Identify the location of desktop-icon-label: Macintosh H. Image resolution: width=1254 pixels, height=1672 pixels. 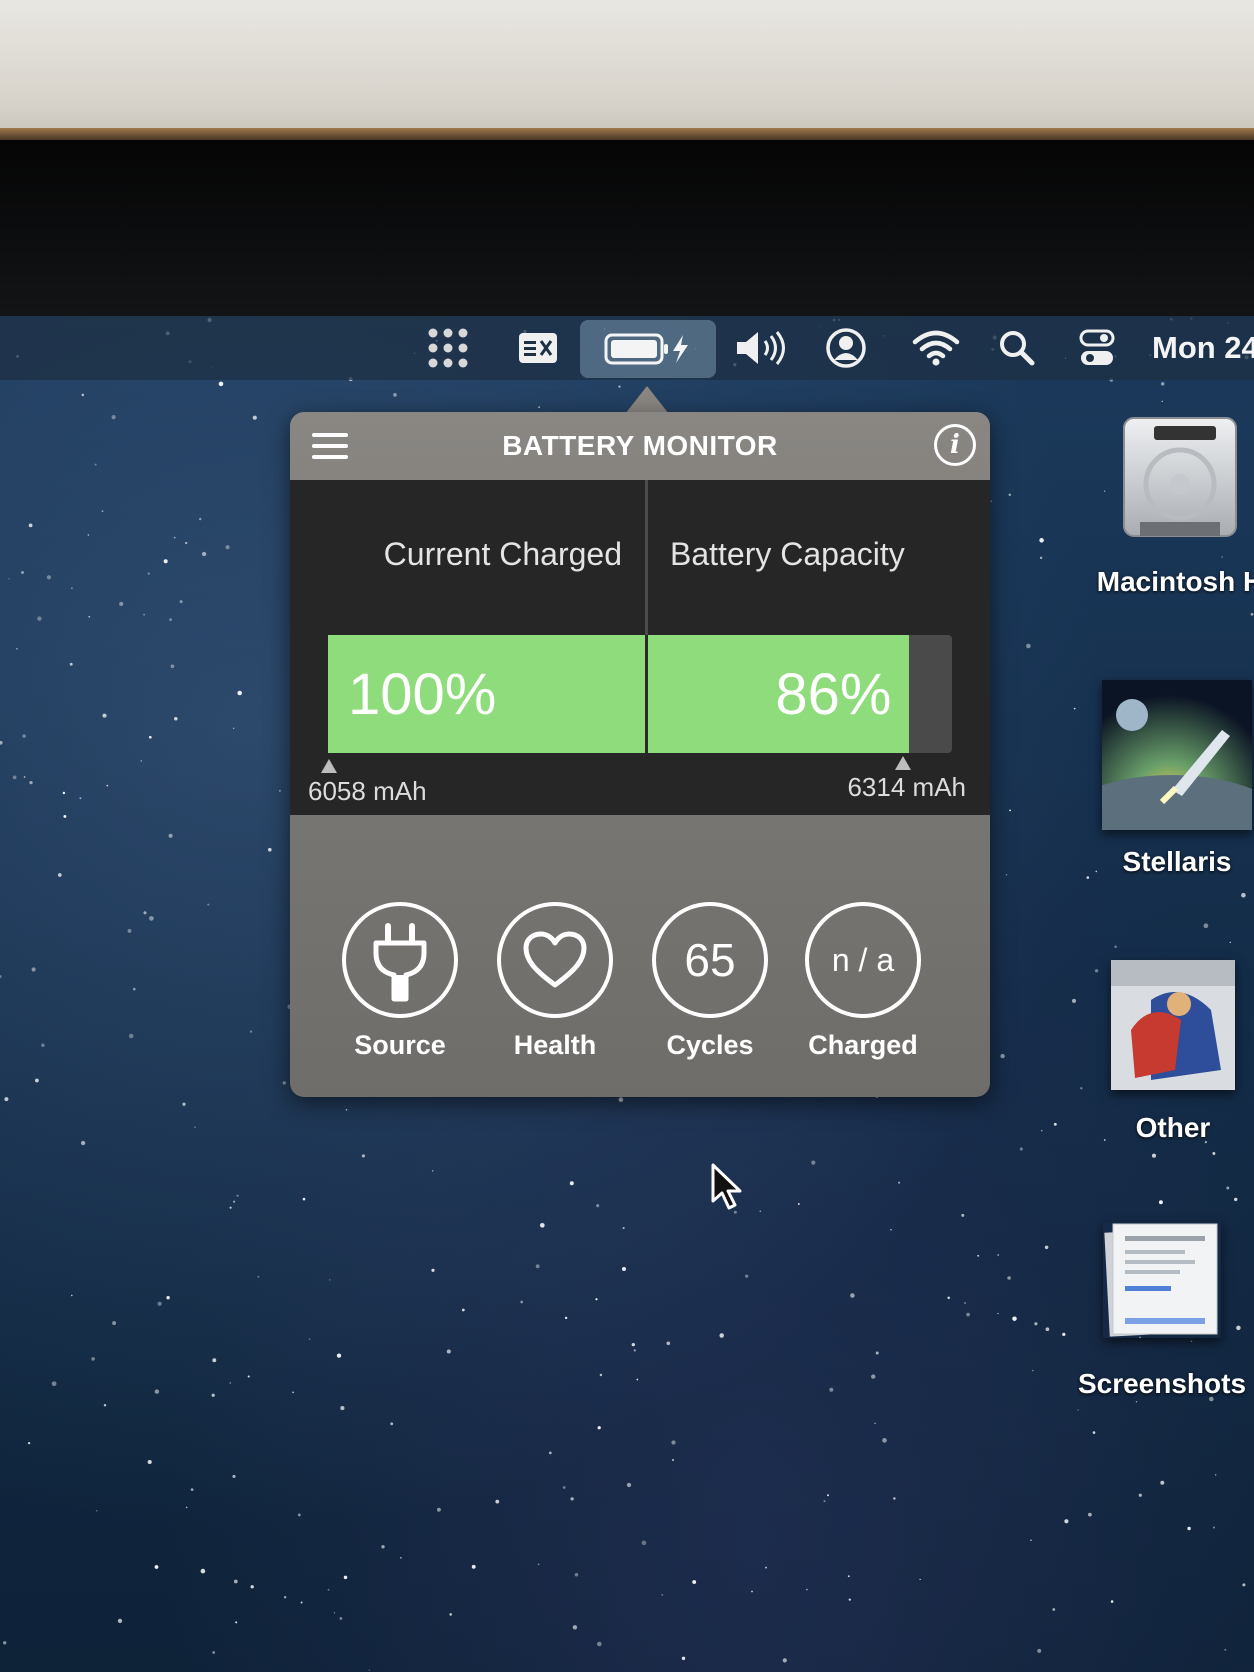
(1175, 581).